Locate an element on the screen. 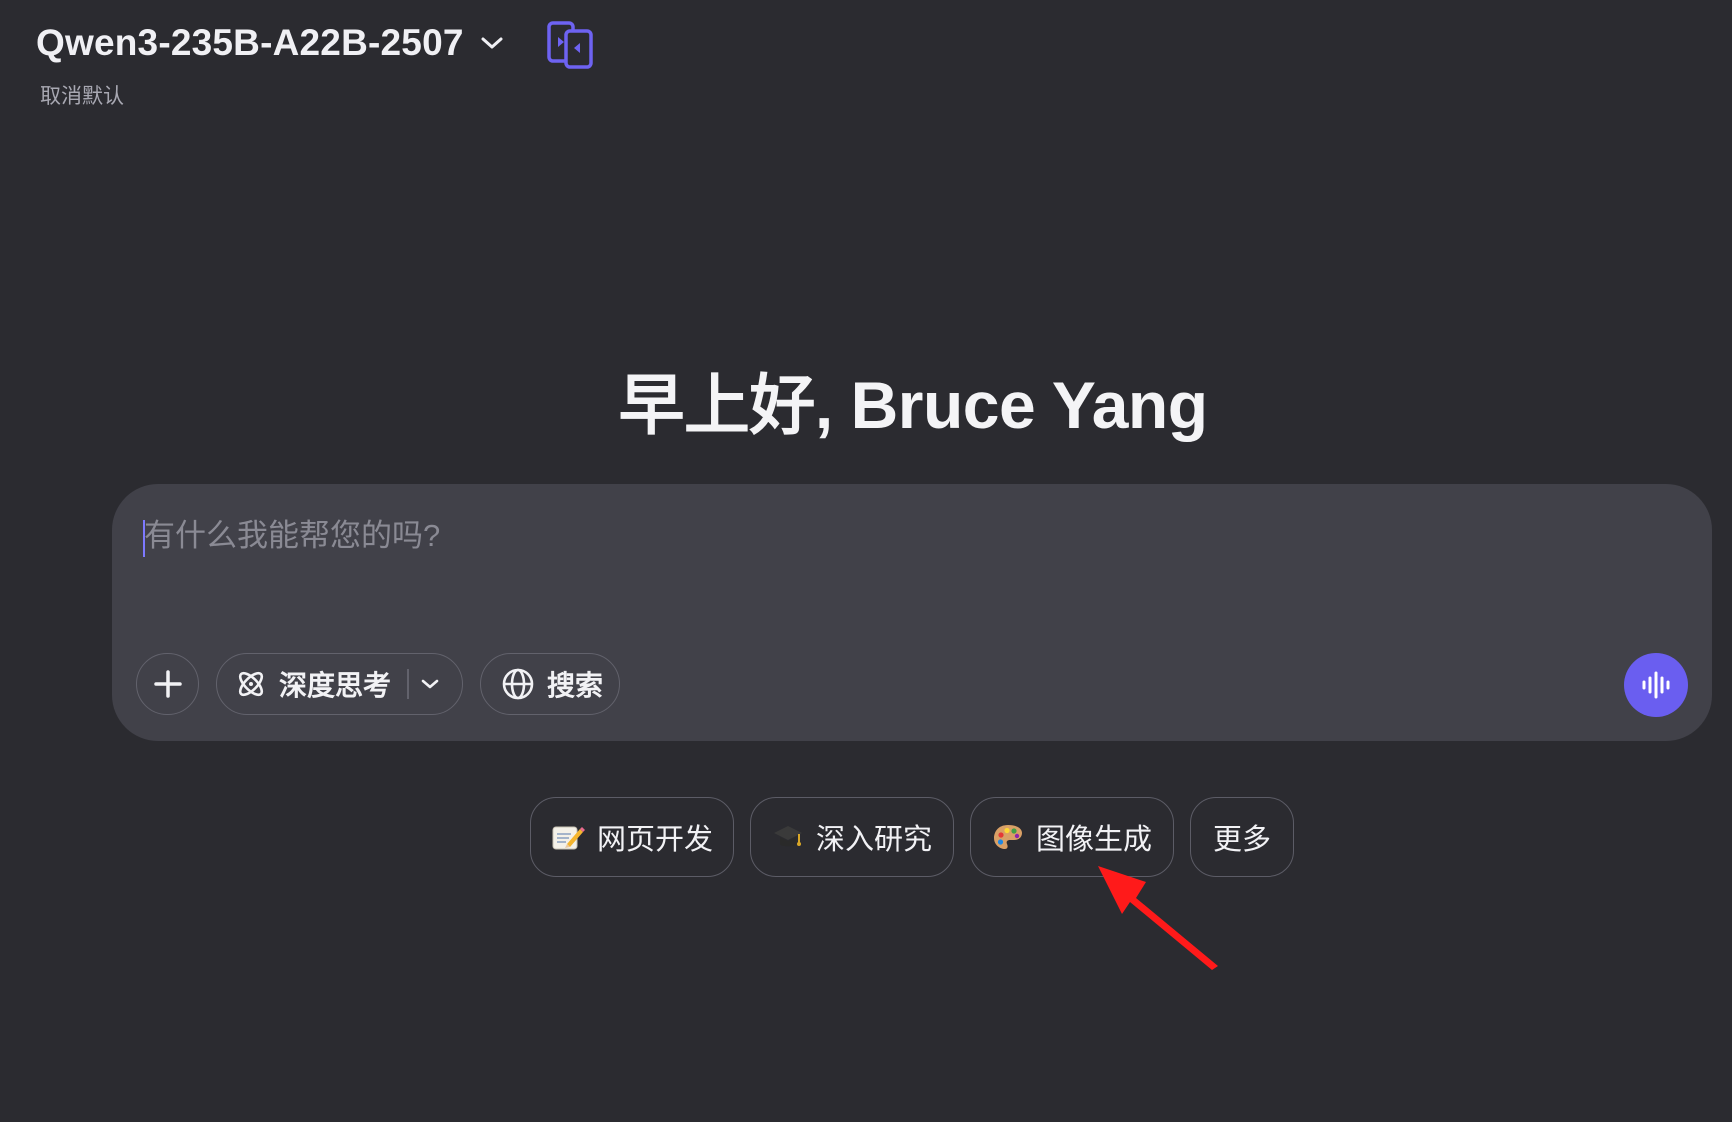 The image size is (1732, 1122). deep-think-label: 深度思考 is located at coordinates (335, 685).